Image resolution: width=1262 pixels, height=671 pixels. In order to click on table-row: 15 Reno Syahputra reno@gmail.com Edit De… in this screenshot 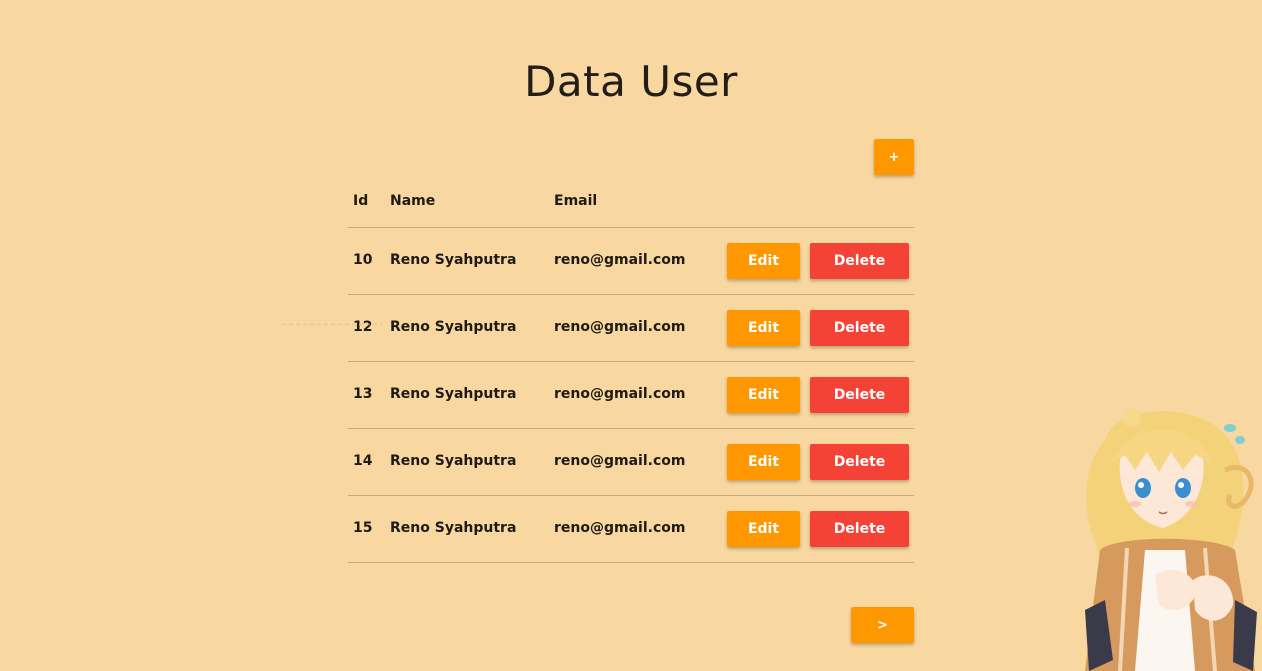, I will do `click(631, 529)`.